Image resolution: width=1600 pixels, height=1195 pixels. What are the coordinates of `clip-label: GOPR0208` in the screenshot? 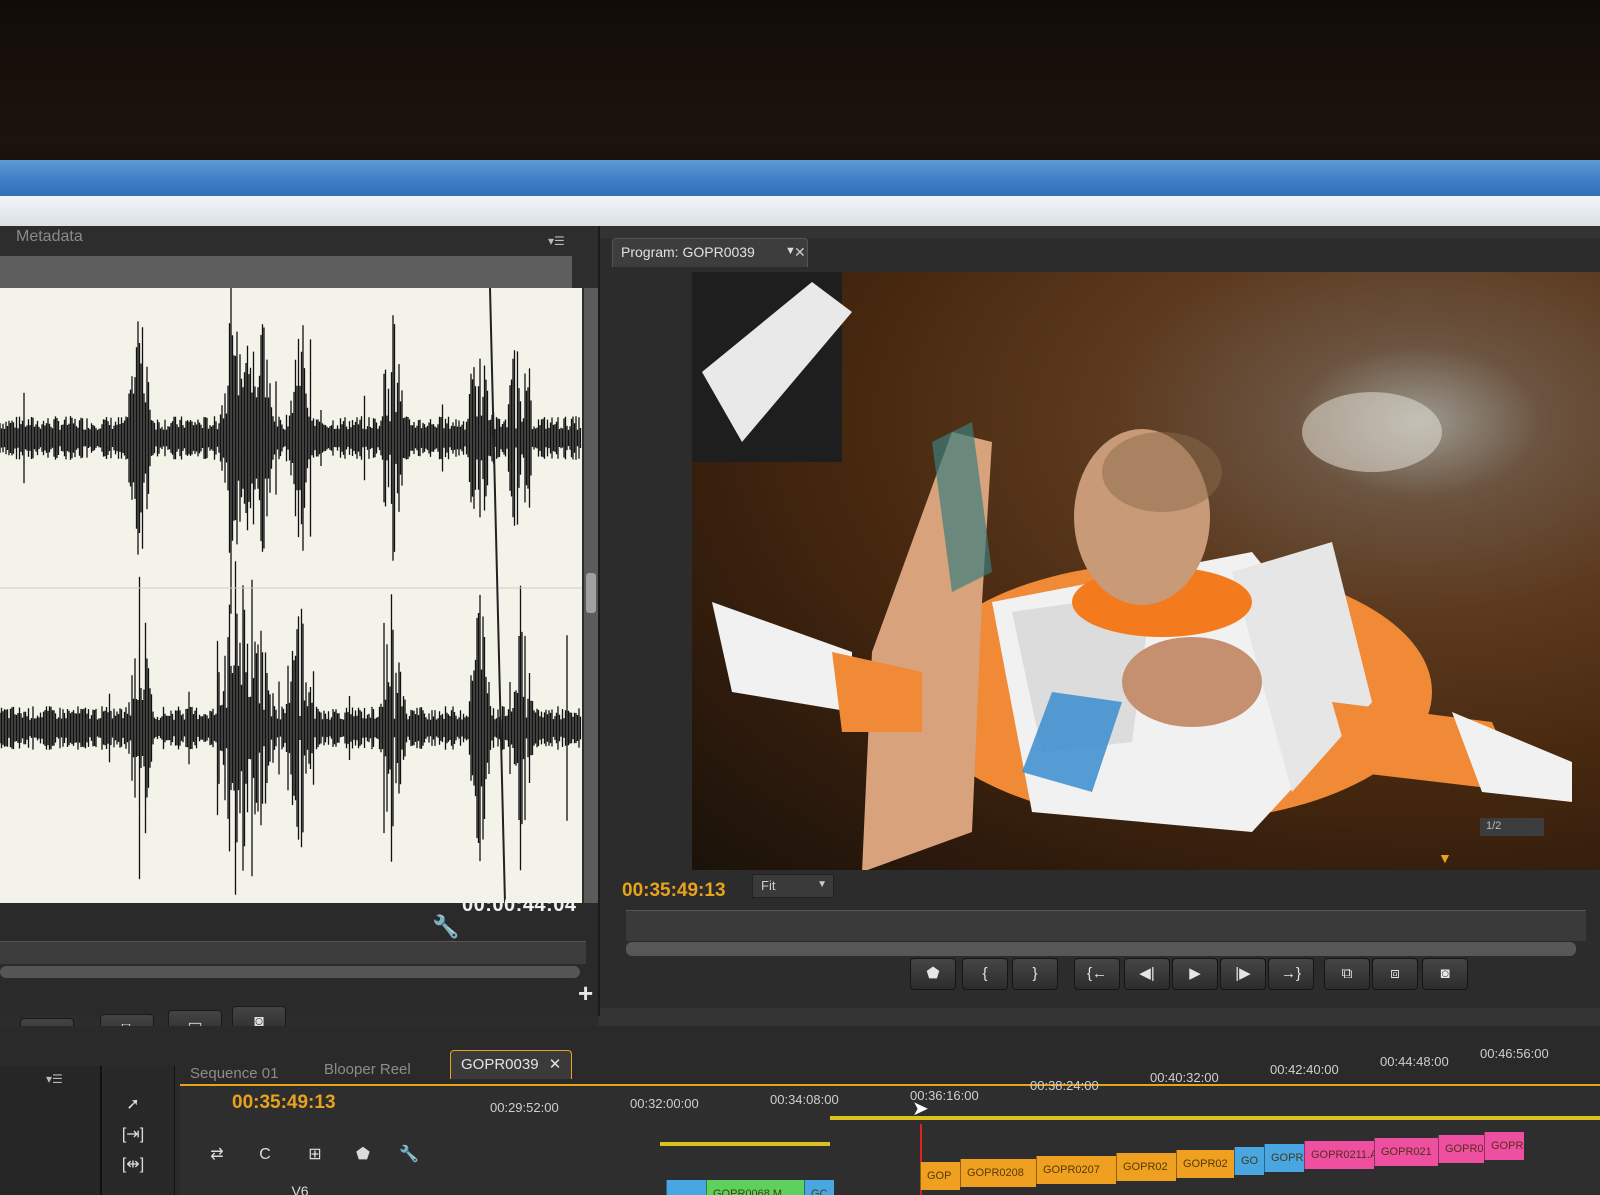 It's located at (995, 1173).